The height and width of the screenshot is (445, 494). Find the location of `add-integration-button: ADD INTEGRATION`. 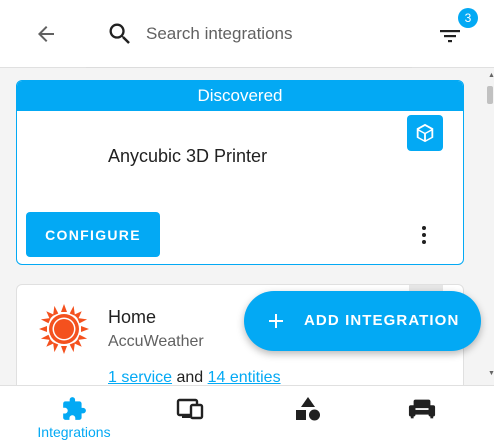

add-integration-button: ADD INTEGRATION is located at coordinates (362, 321).